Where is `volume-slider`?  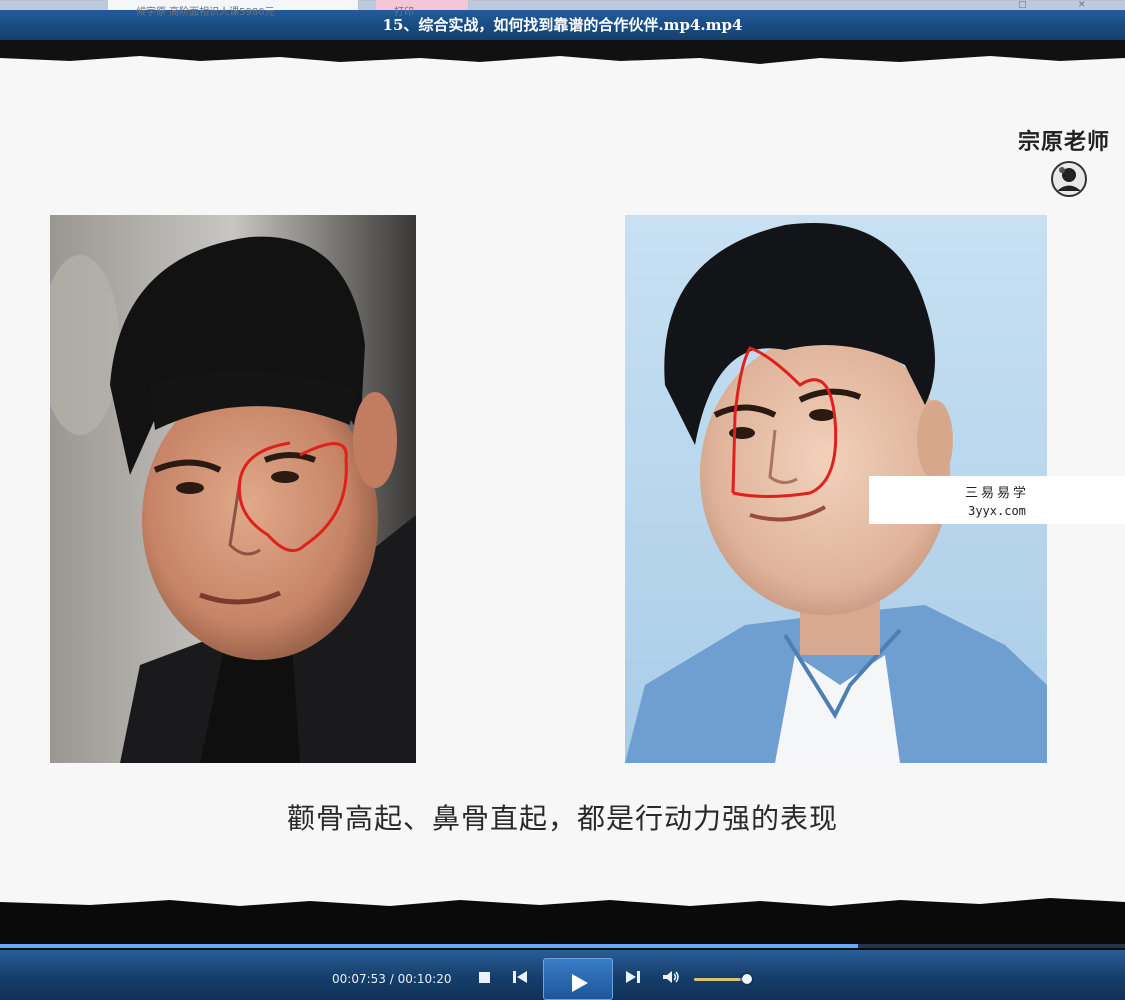
volume-slider is located at coordinates (721, 979).